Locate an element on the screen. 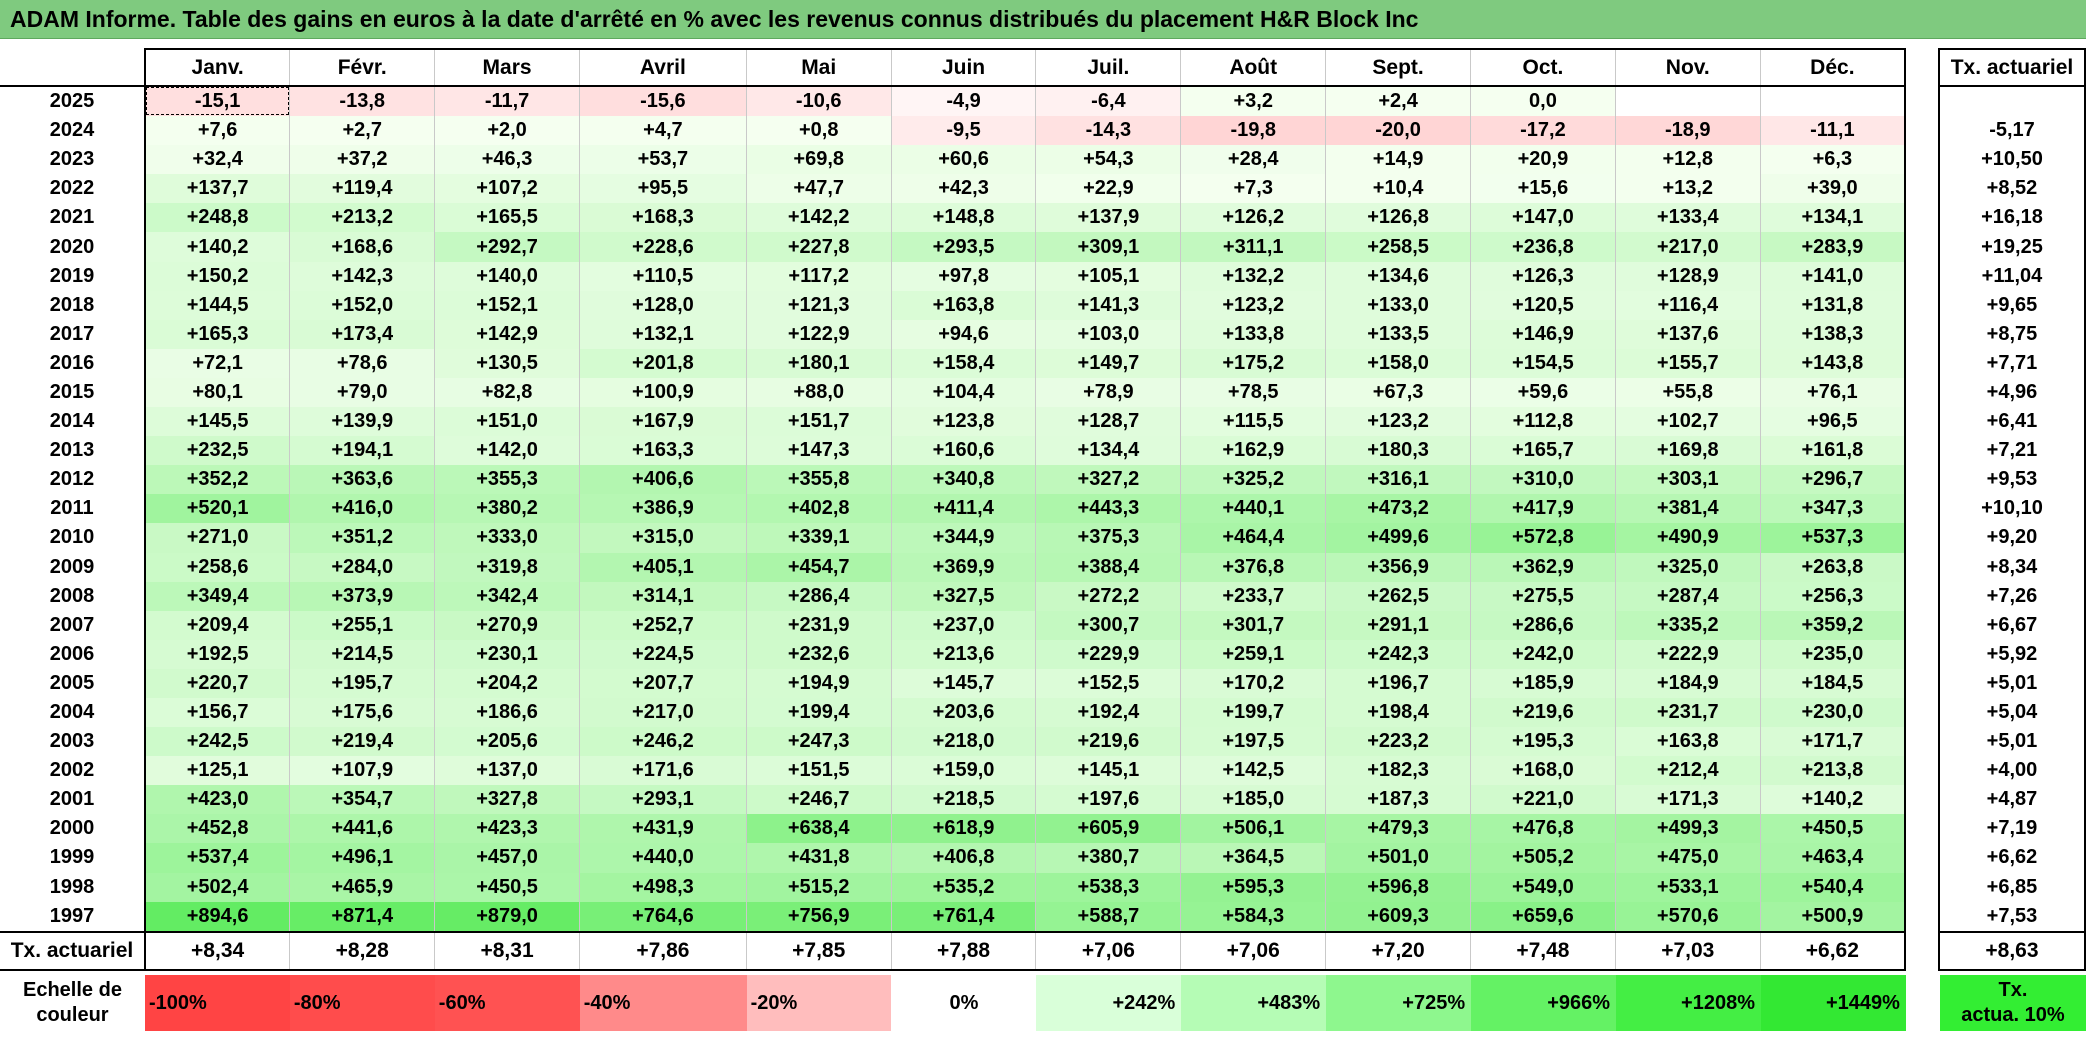 The height and width of the screenshot is (1037, 2086). gain-cell: +6,3 is located at coordinates (1833, 160).